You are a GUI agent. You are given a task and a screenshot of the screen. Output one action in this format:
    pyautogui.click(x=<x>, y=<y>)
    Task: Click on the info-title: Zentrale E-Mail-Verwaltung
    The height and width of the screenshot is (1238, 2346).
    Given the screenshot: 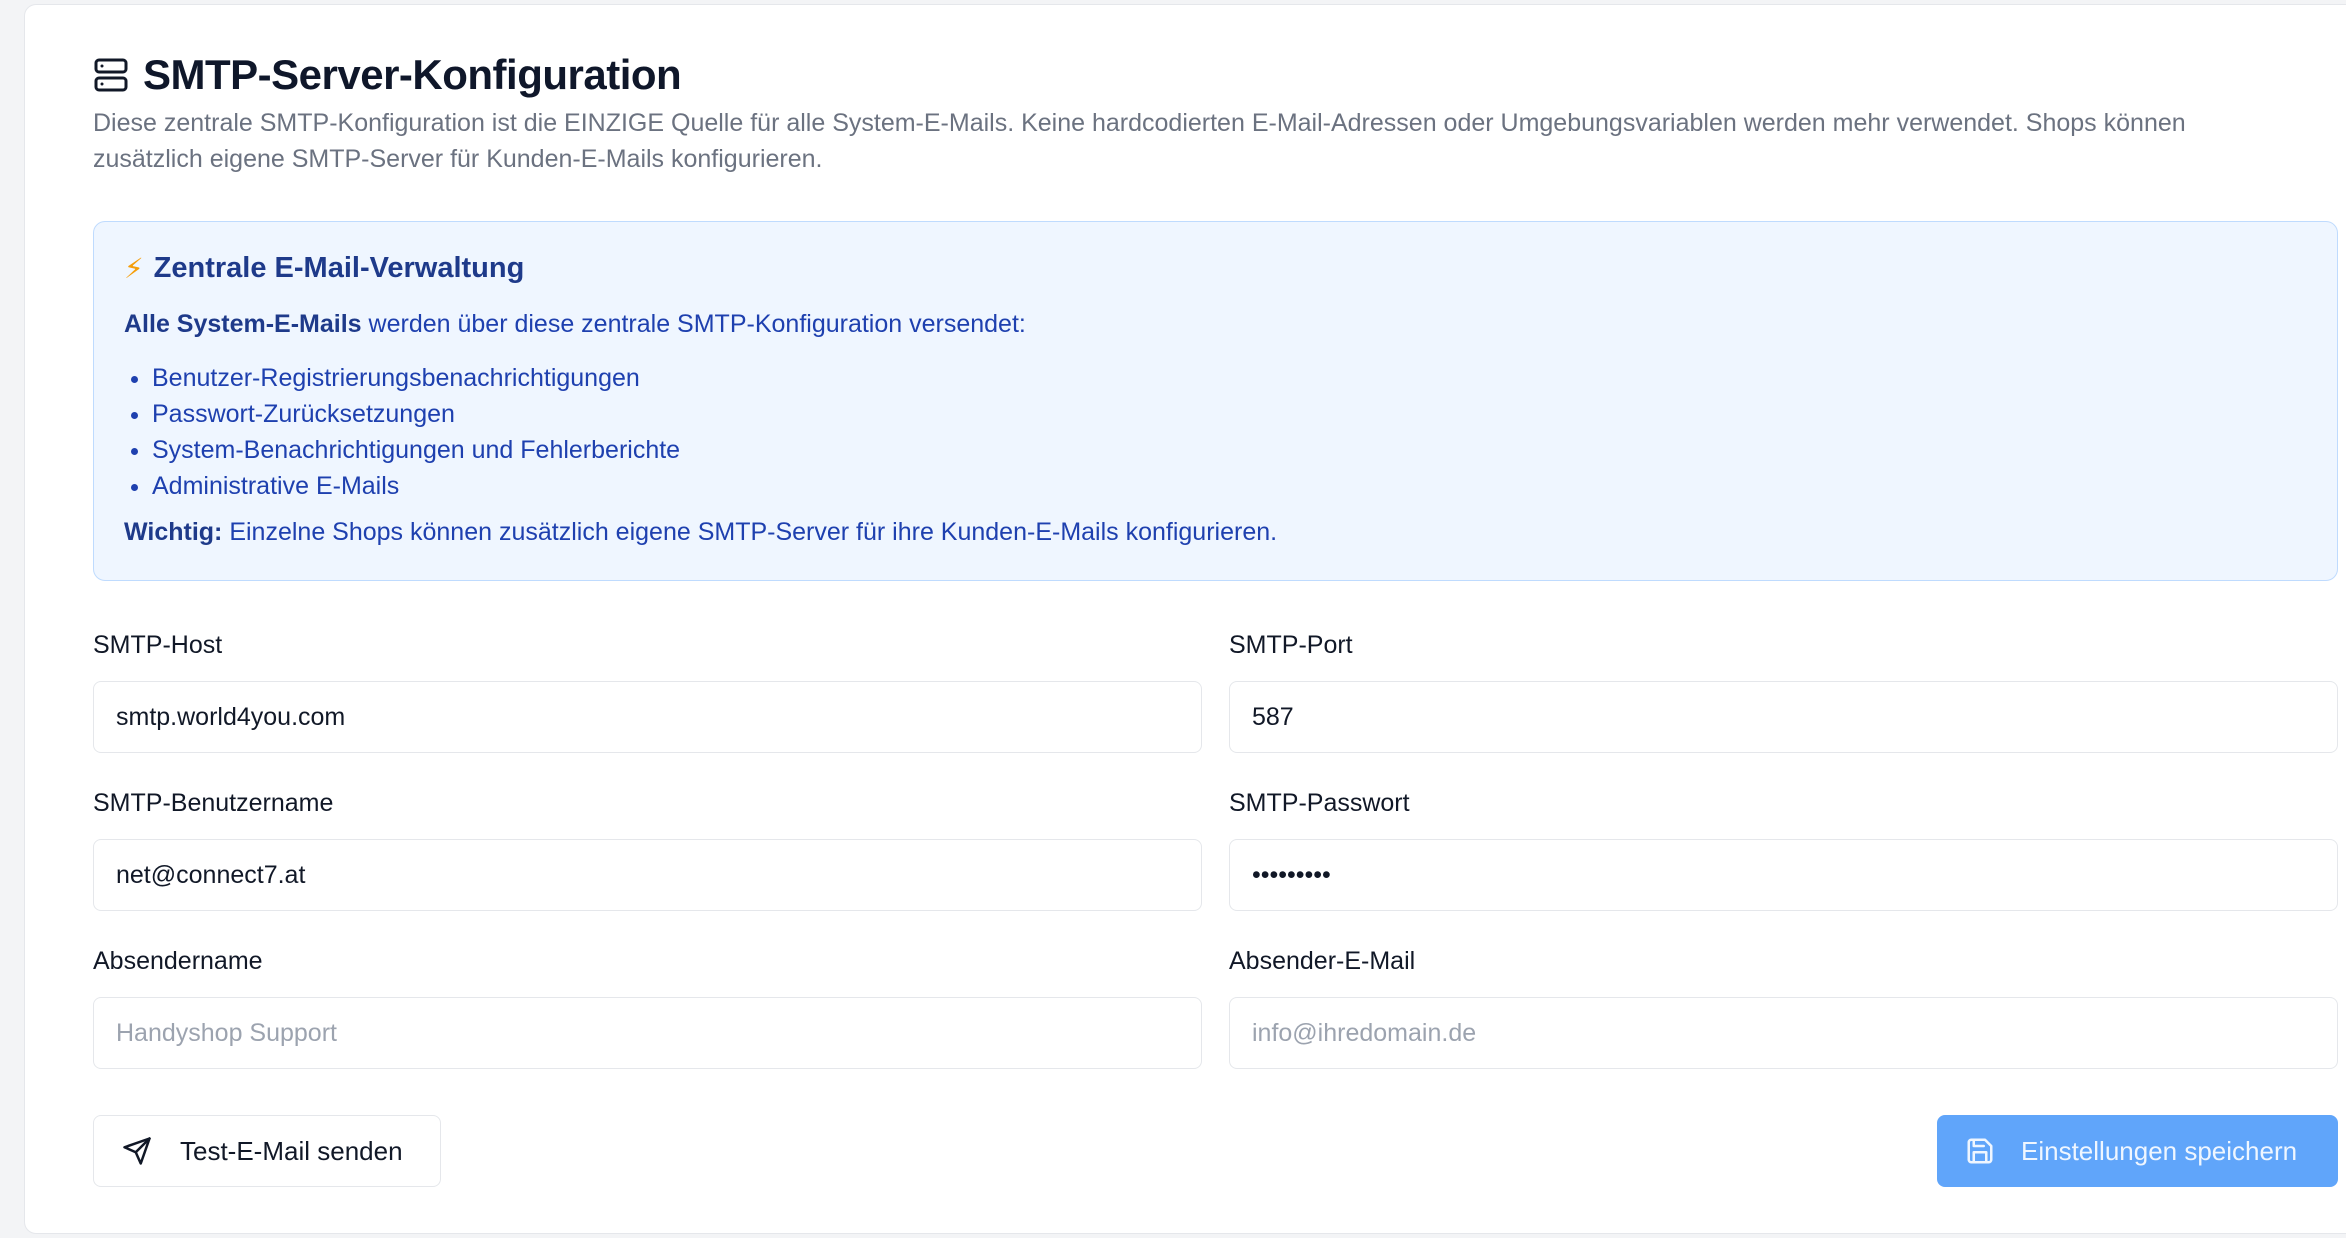 What is the action you would take?
    pyautogui.click(x=339, y=268)
    